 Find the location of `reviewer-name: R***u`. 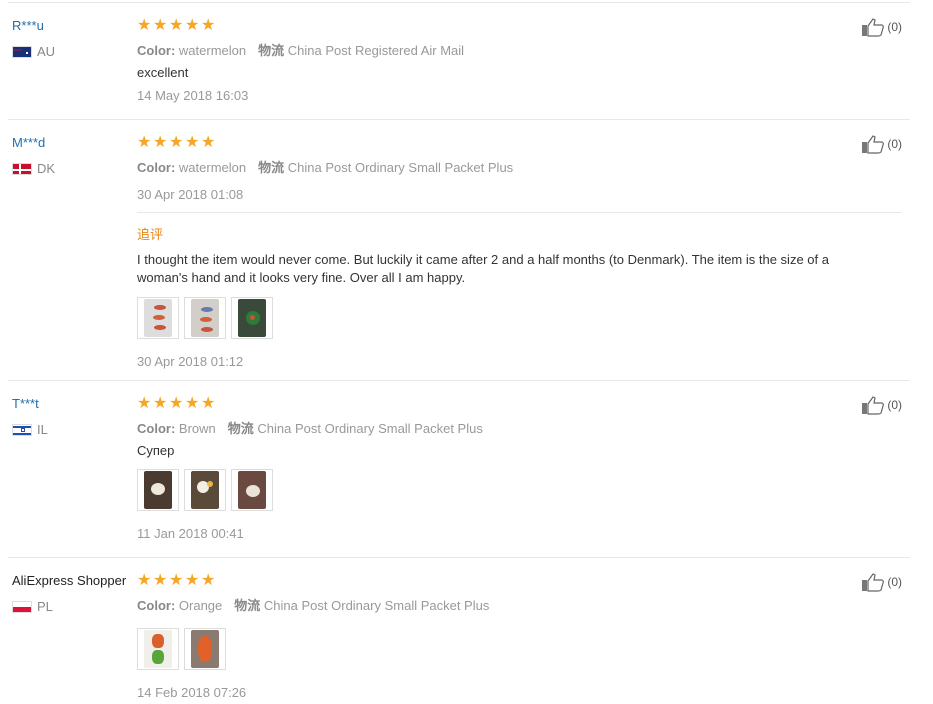

reviewer-name: R***u is located at coordinates (28, 25).